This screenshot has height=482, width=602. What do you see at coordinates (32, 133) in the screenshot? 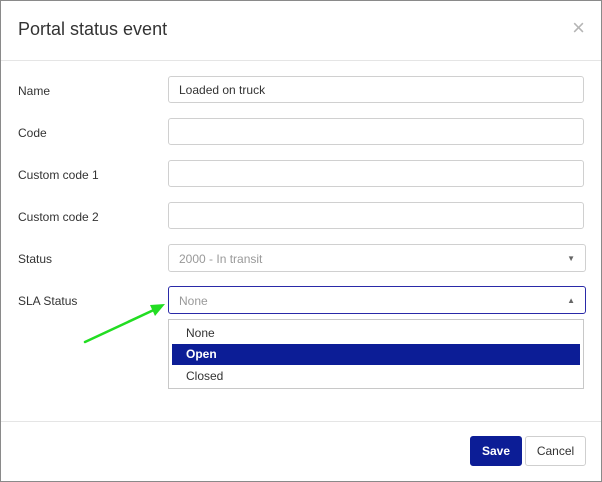
I see `code-label: Code` at bounding box center [32, 133].